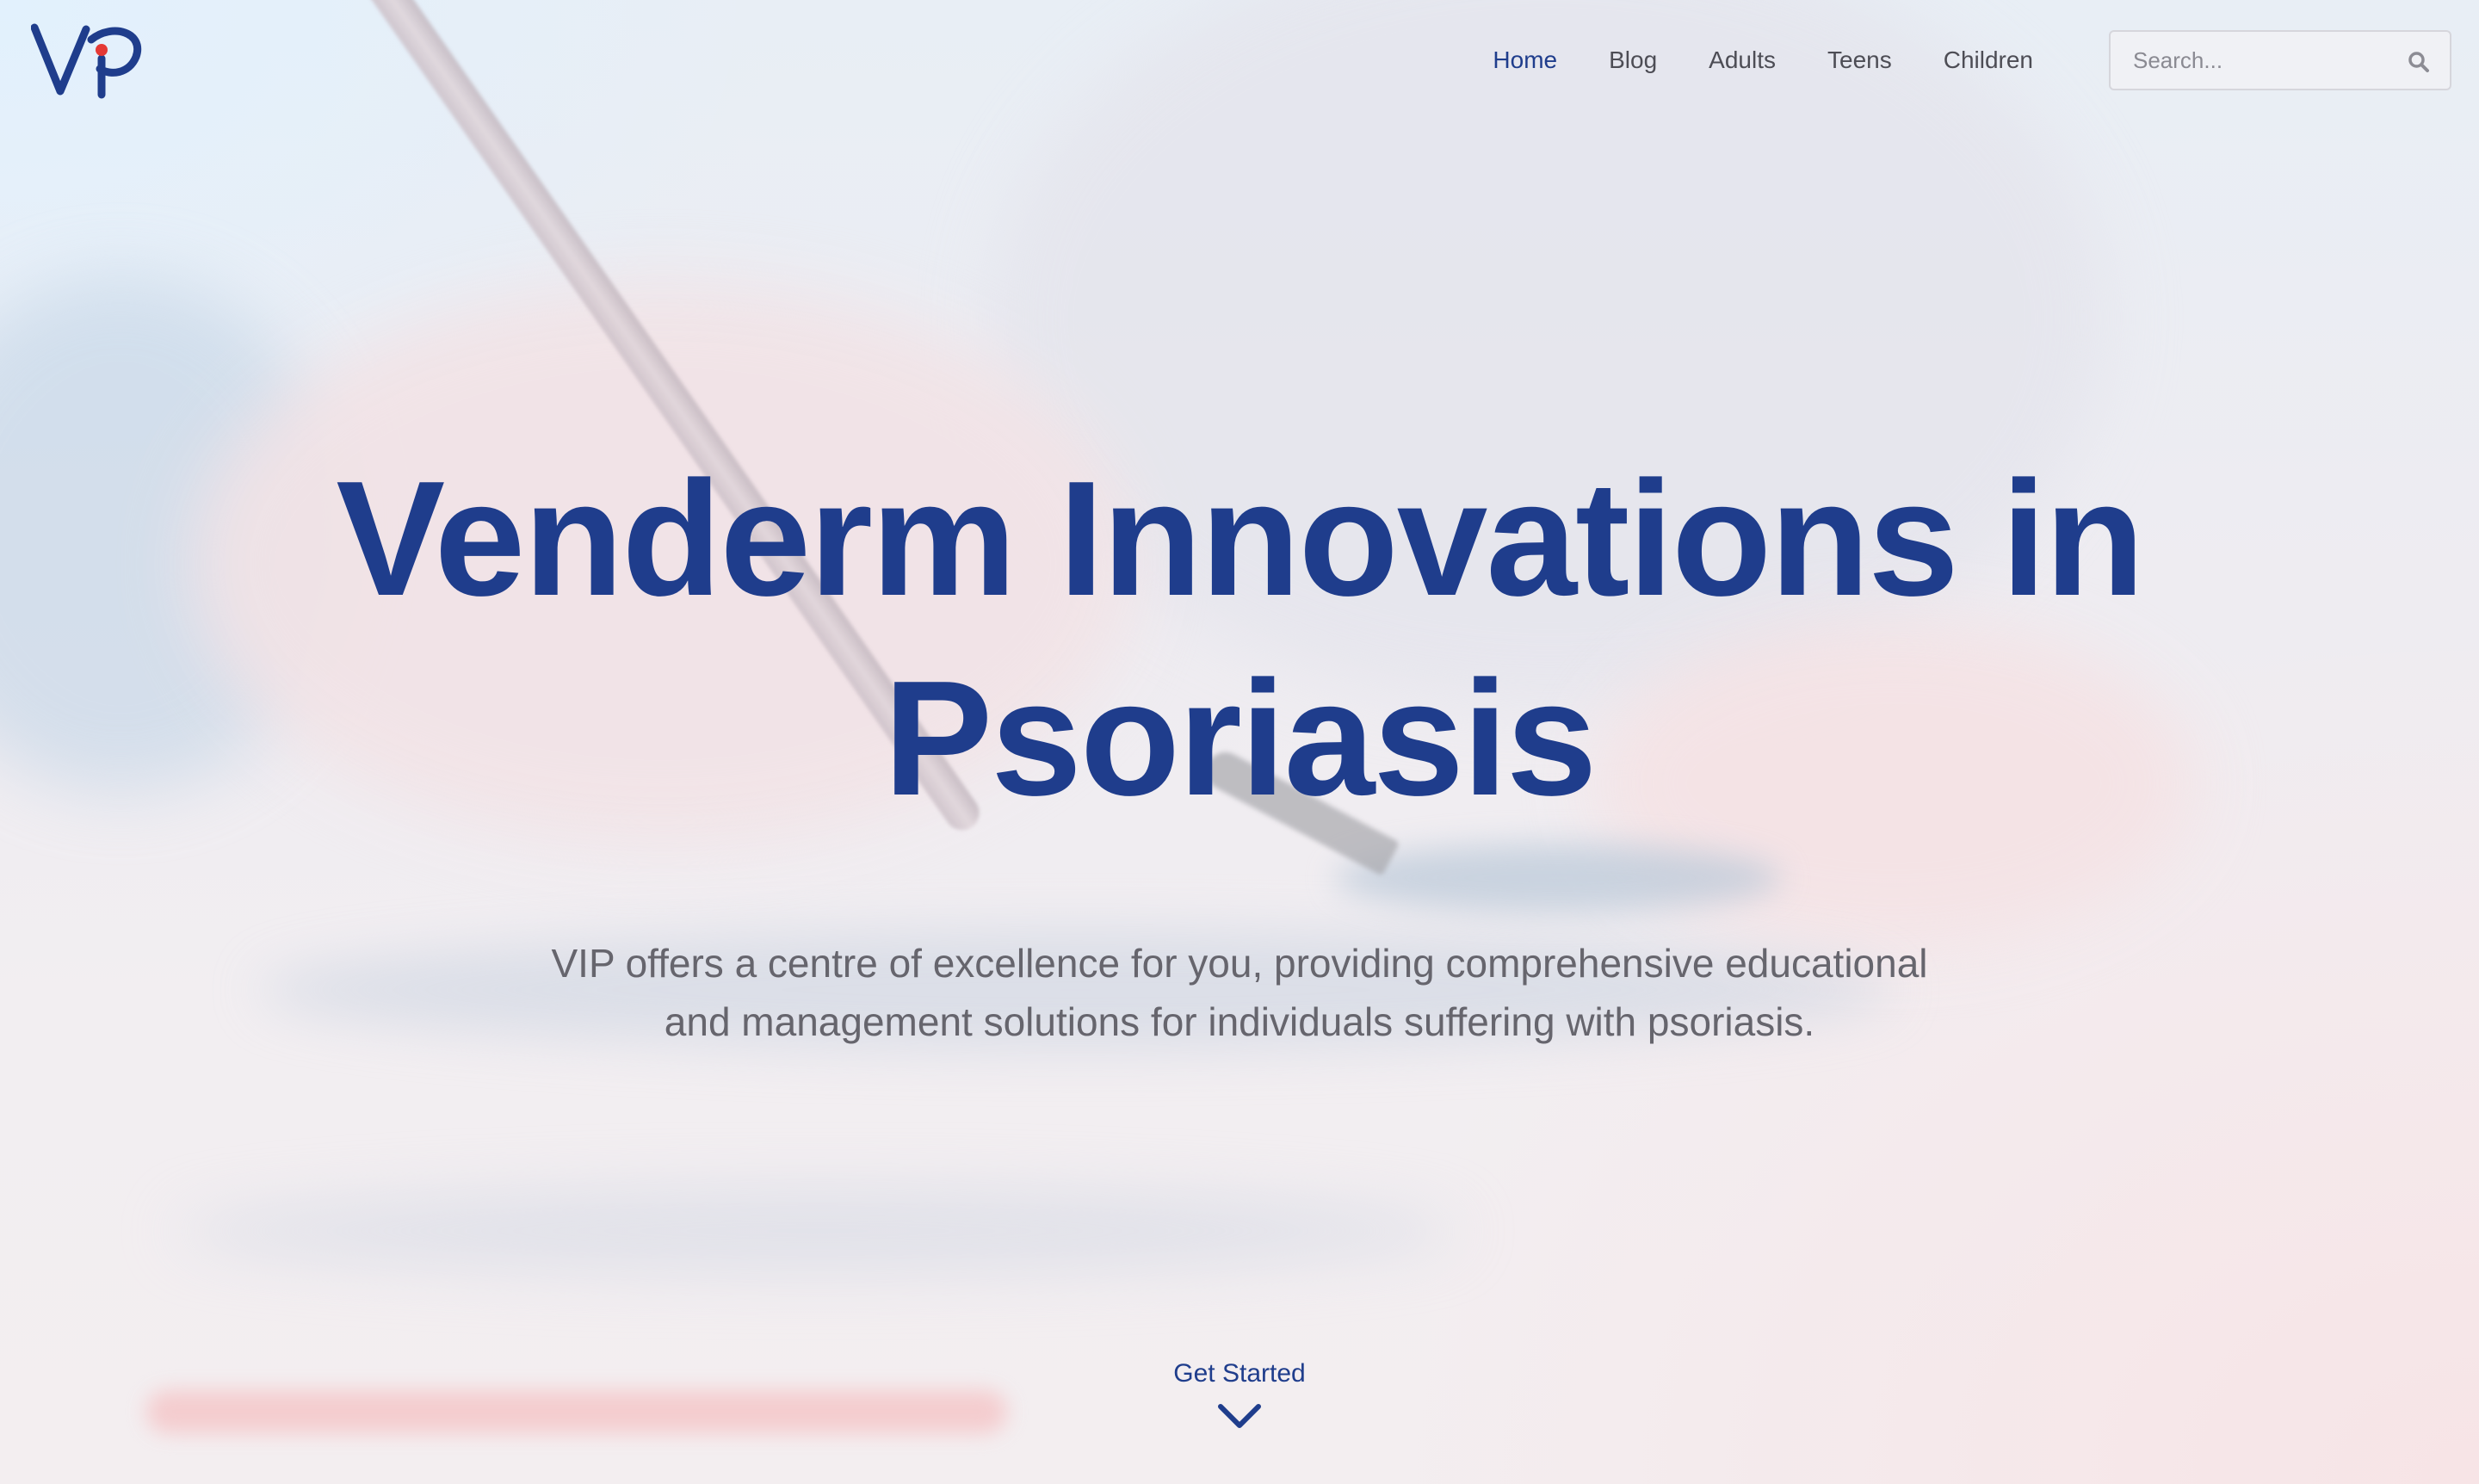 Image resolution: width=2479 pixels, height=1484 pixels. What do you see at coordinates (1239, 1416) in the screenshot?
I see `chevron-down-icon` at bounding box center [1239, 1416].